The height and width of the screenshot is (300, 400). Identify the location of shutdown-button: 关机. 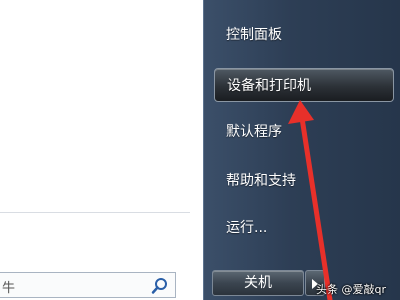
(258, 283).